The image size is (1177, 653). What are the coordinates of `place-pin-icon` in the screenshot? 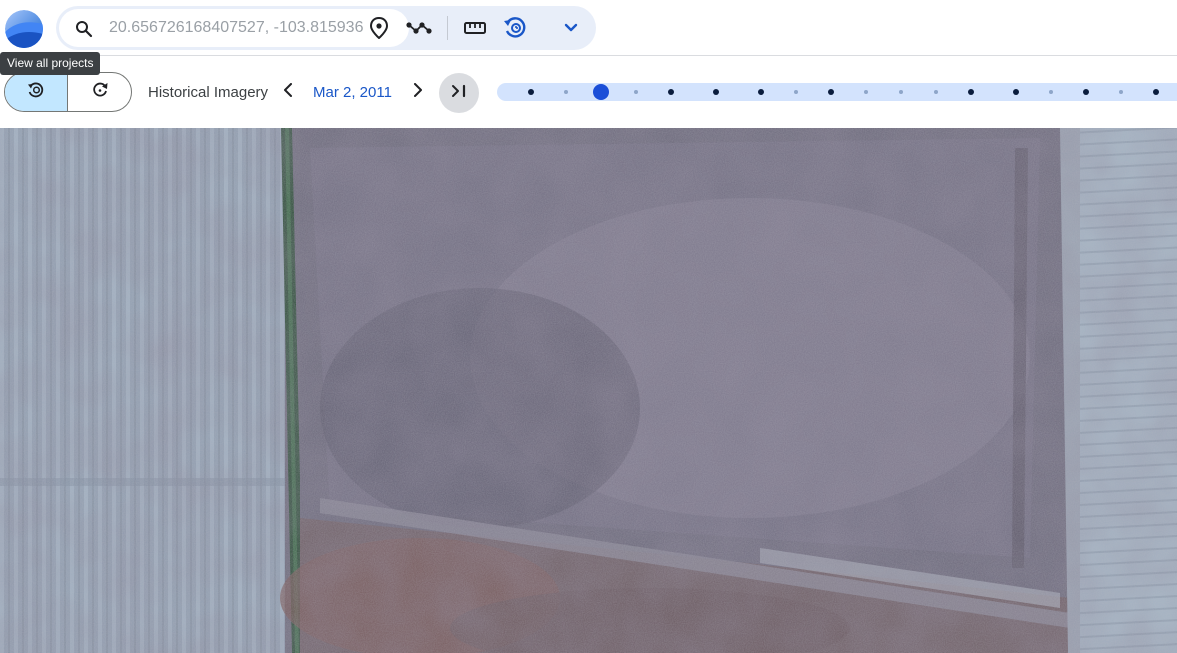 It's located at (379, 28).